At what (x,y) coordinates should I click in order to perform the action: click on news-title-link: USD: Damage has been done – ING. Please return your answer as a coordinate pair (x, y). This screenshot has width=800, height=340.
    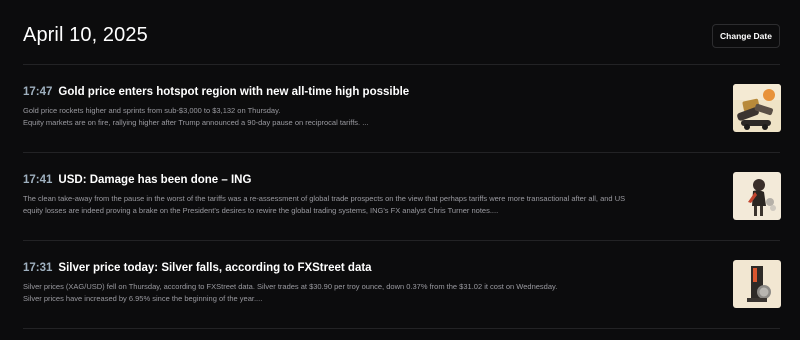
    Looking at the image, I should click on (154, 180).